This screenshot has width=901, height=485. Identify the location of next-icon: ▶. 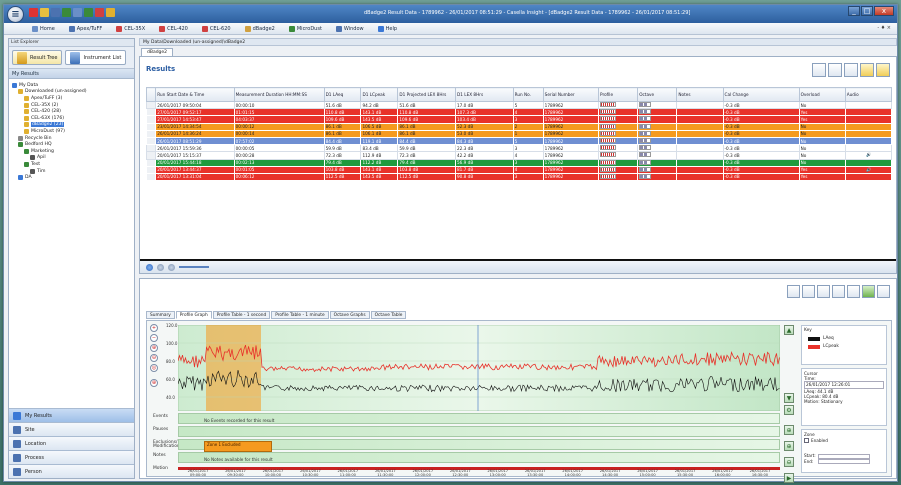
(789, 478).